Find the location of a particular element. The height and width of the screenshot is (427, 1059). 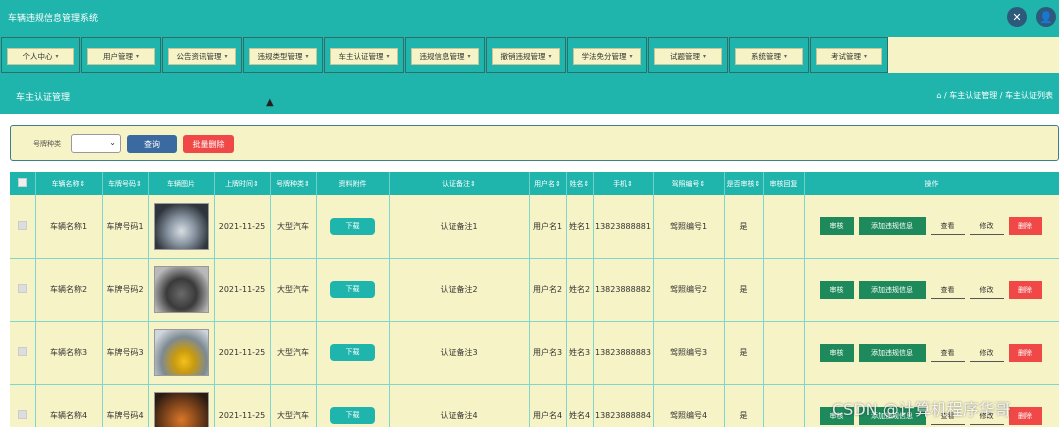

nav-item-question-management: 试题管理 ▾ is located at coordinates (688, 55).